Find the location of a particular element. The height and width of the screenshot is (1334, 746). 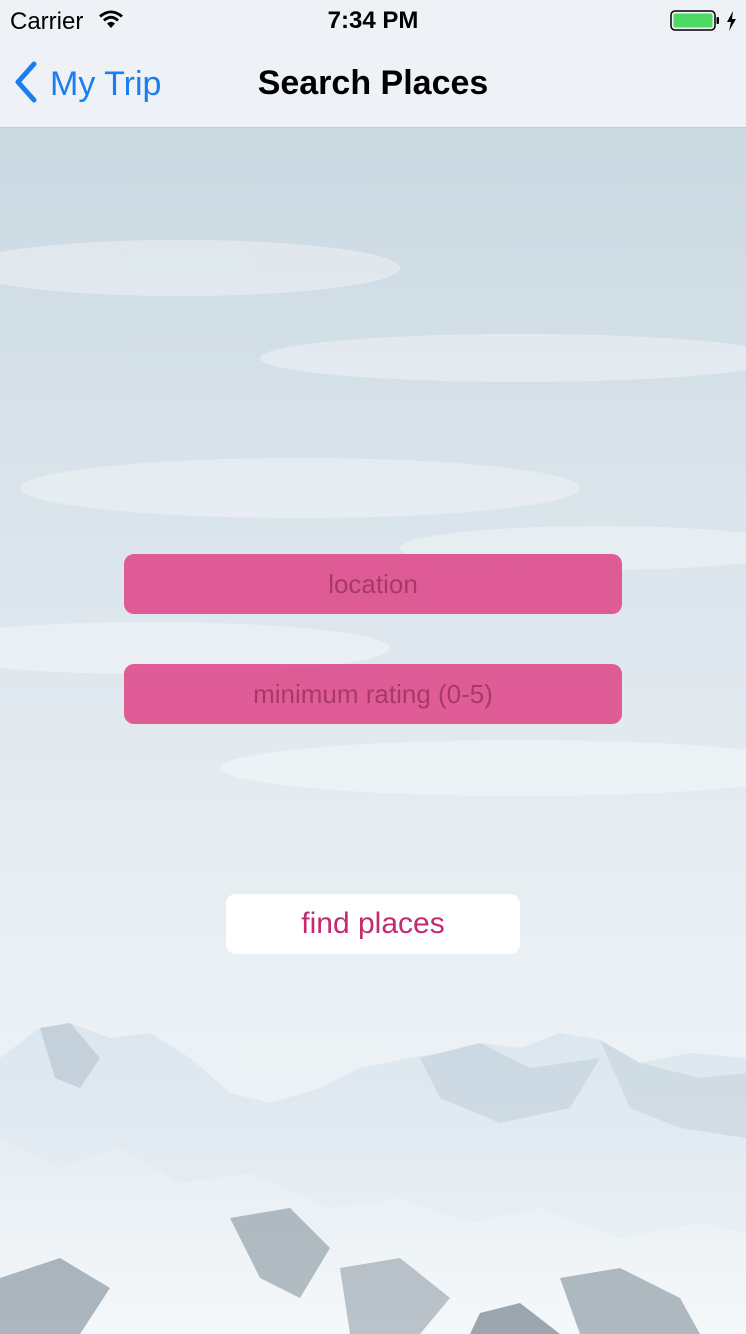

charging-bolt-icon is located at coordinates (731, 21).